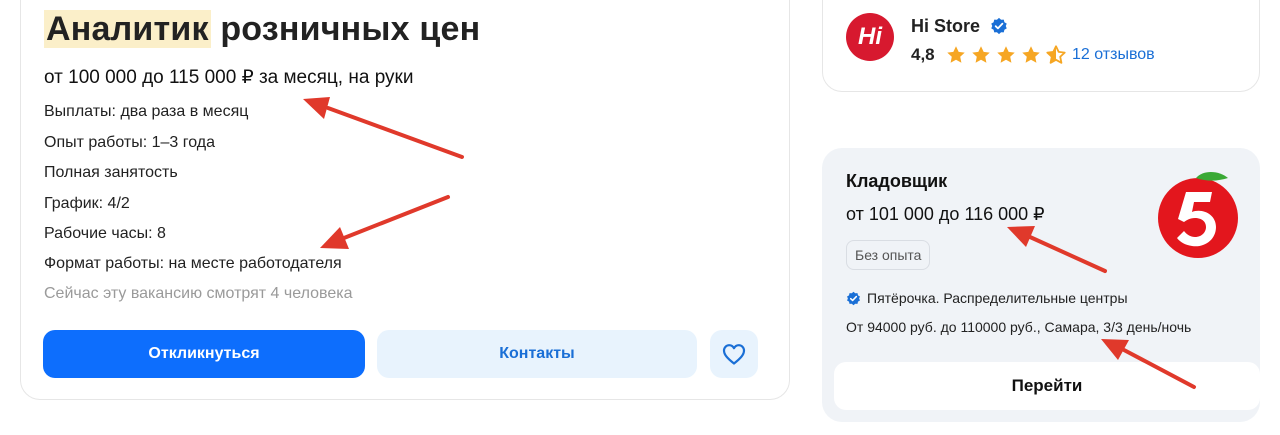 The height and width of the screenshot is (435, 1280). What do you see at coordinates (198, 293) in the screenshot?
I see `job-viewers: Сейчас эту вакансию смотрят 4 человека` at bounding box center [198, 293].